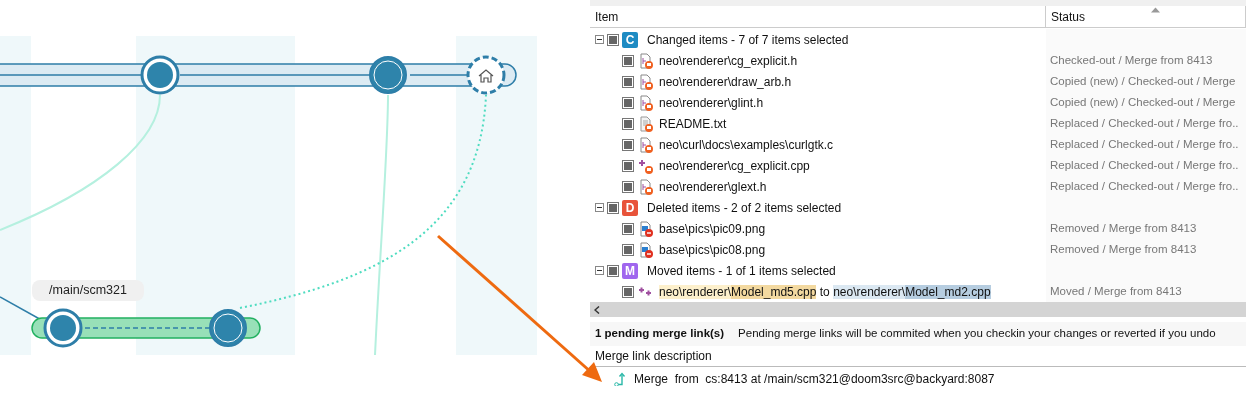 This screenshot has width=1246, height=409. I want to click on pending-message: Pending merge links will be commited when you checkin your changes or reverted if you undo, so click(977, 334).